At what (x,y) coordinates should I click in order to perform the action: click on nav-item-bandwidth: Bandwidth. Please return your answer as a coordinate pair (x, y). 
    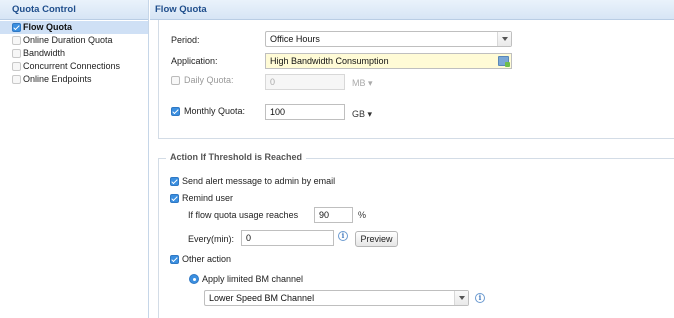
    Looking at the image, I should click on (74, 53).